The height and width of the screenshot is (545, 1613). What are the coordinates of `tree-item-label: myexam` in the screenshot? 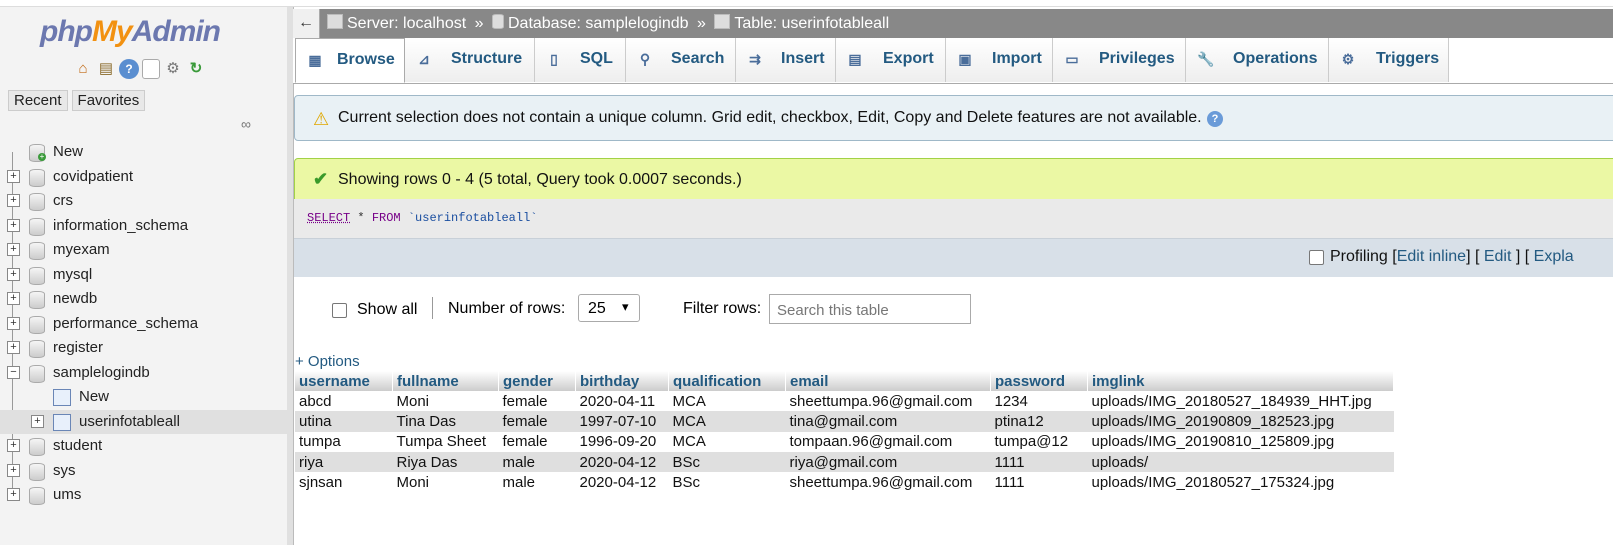 It's located at (81, 249).